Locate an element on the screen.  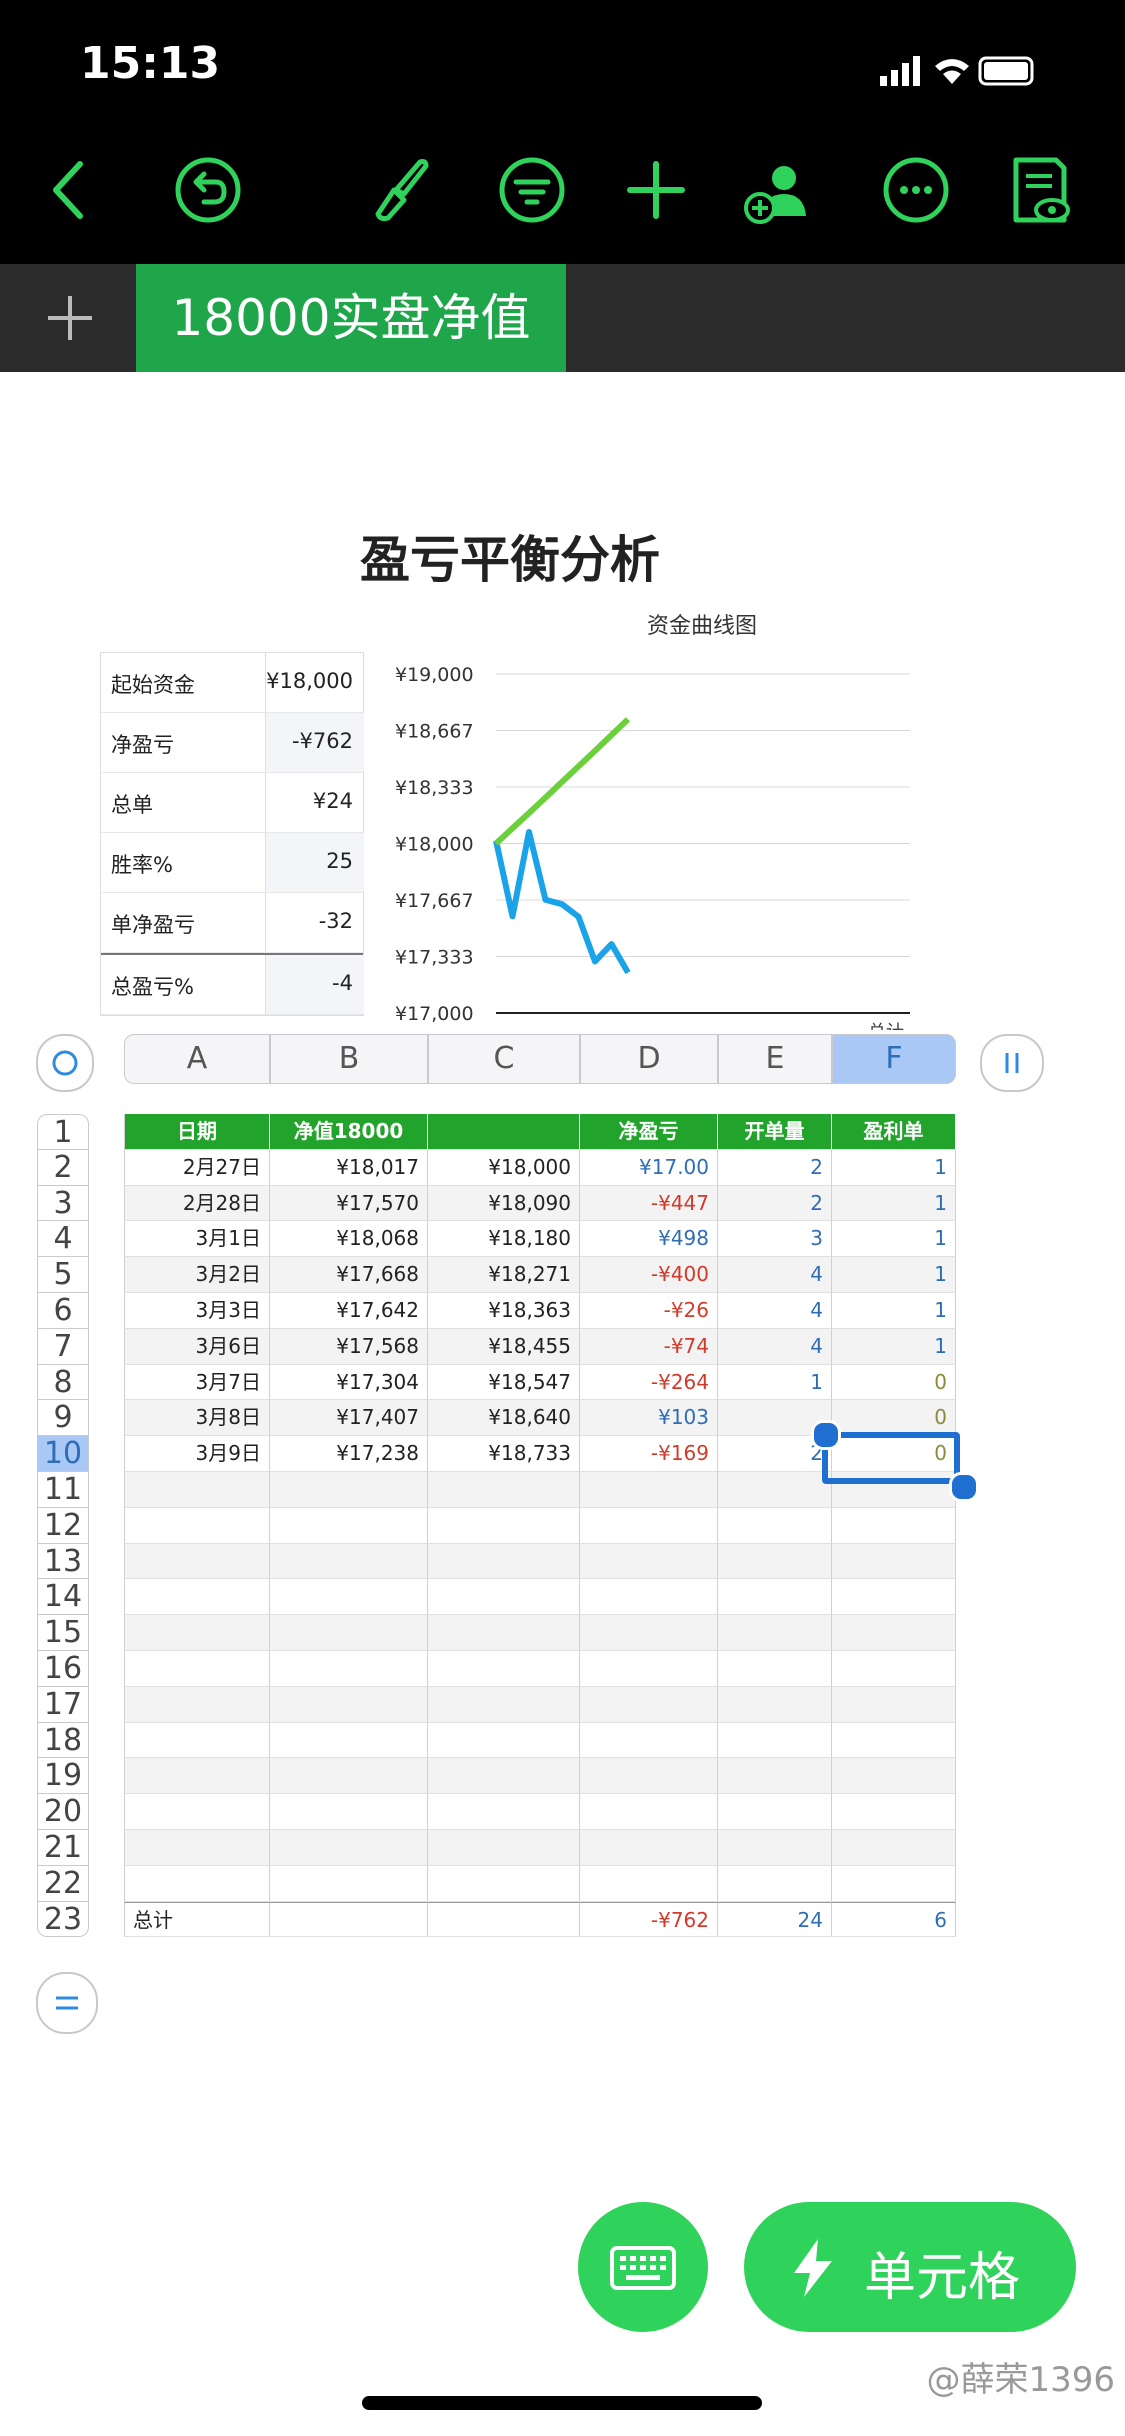
cell-c9: ¥18,640 is located at coordinates (504, 1418).